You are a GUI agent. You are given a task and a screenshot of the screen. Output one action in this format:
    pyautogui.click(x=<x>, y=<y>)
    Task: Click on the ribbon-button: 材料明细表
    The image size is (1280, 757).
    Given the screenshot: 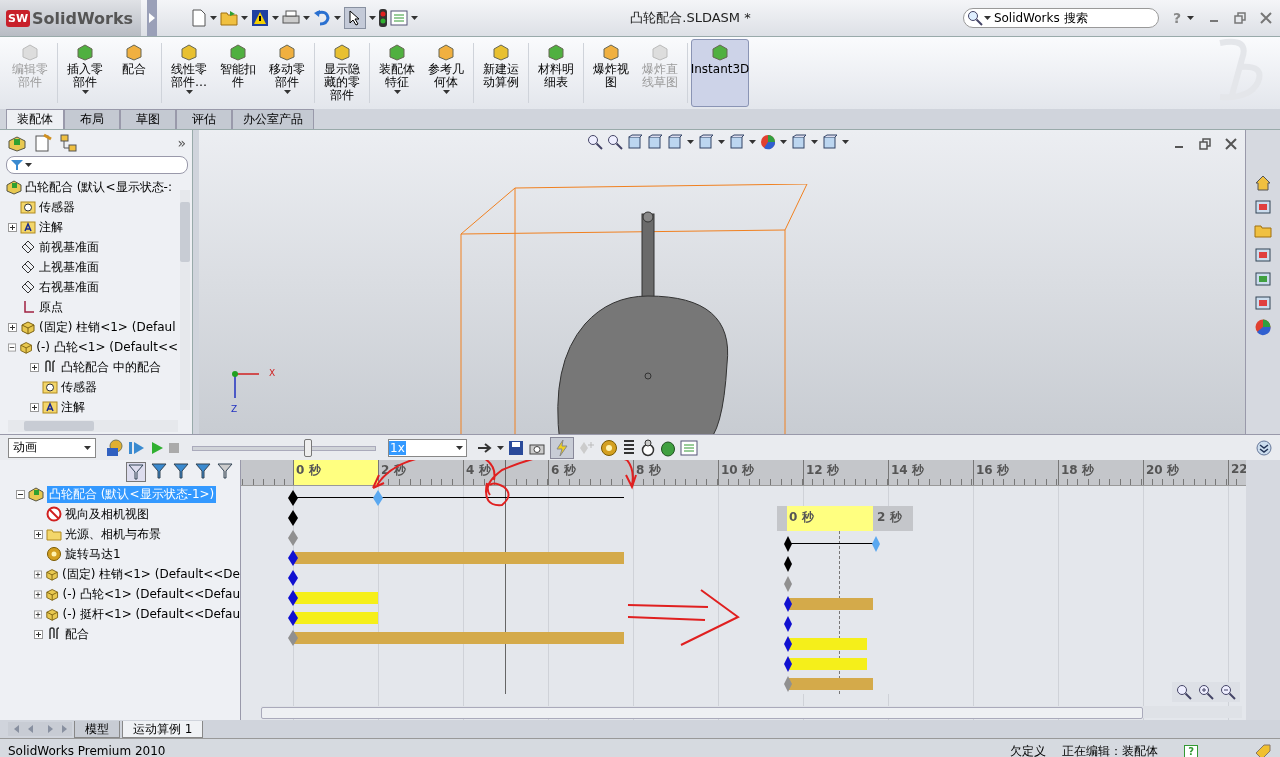 What is the action you would take?
    pyautogui.click(x=556, y=73)
    